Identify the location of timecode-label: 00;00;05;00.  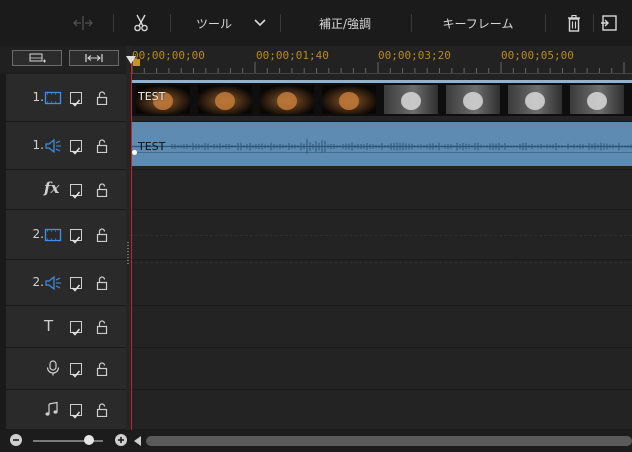
(537, 55).